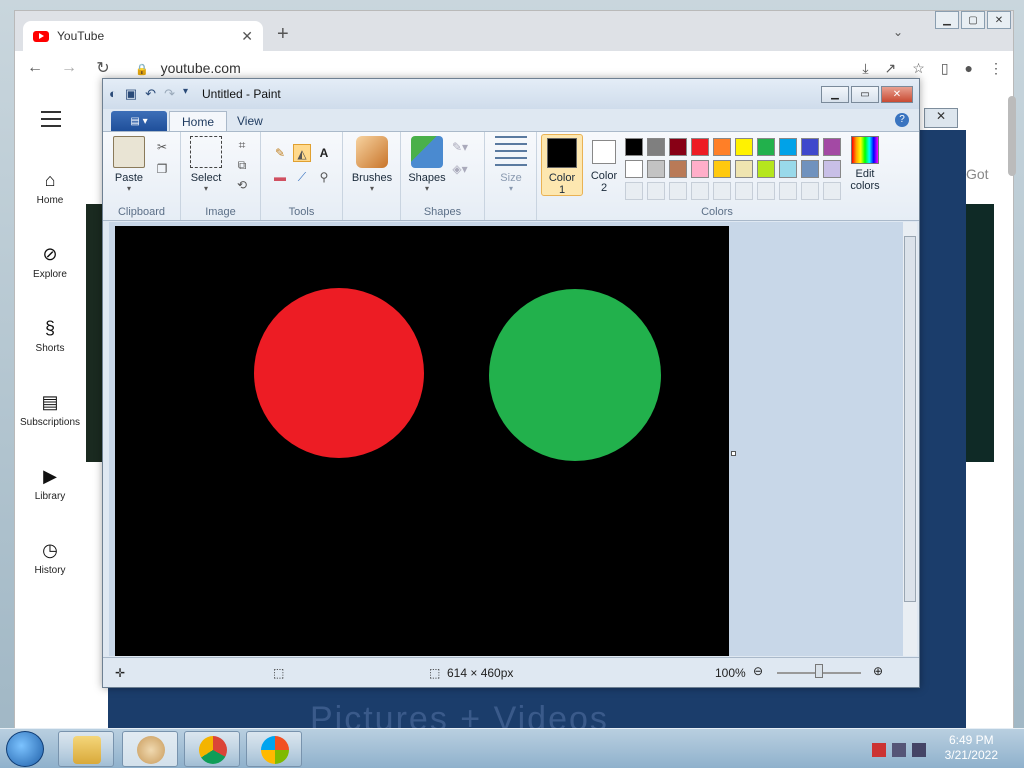 This screenshot has height=768, width=1024. I want to click on action-center-icon, so click(879, 750).